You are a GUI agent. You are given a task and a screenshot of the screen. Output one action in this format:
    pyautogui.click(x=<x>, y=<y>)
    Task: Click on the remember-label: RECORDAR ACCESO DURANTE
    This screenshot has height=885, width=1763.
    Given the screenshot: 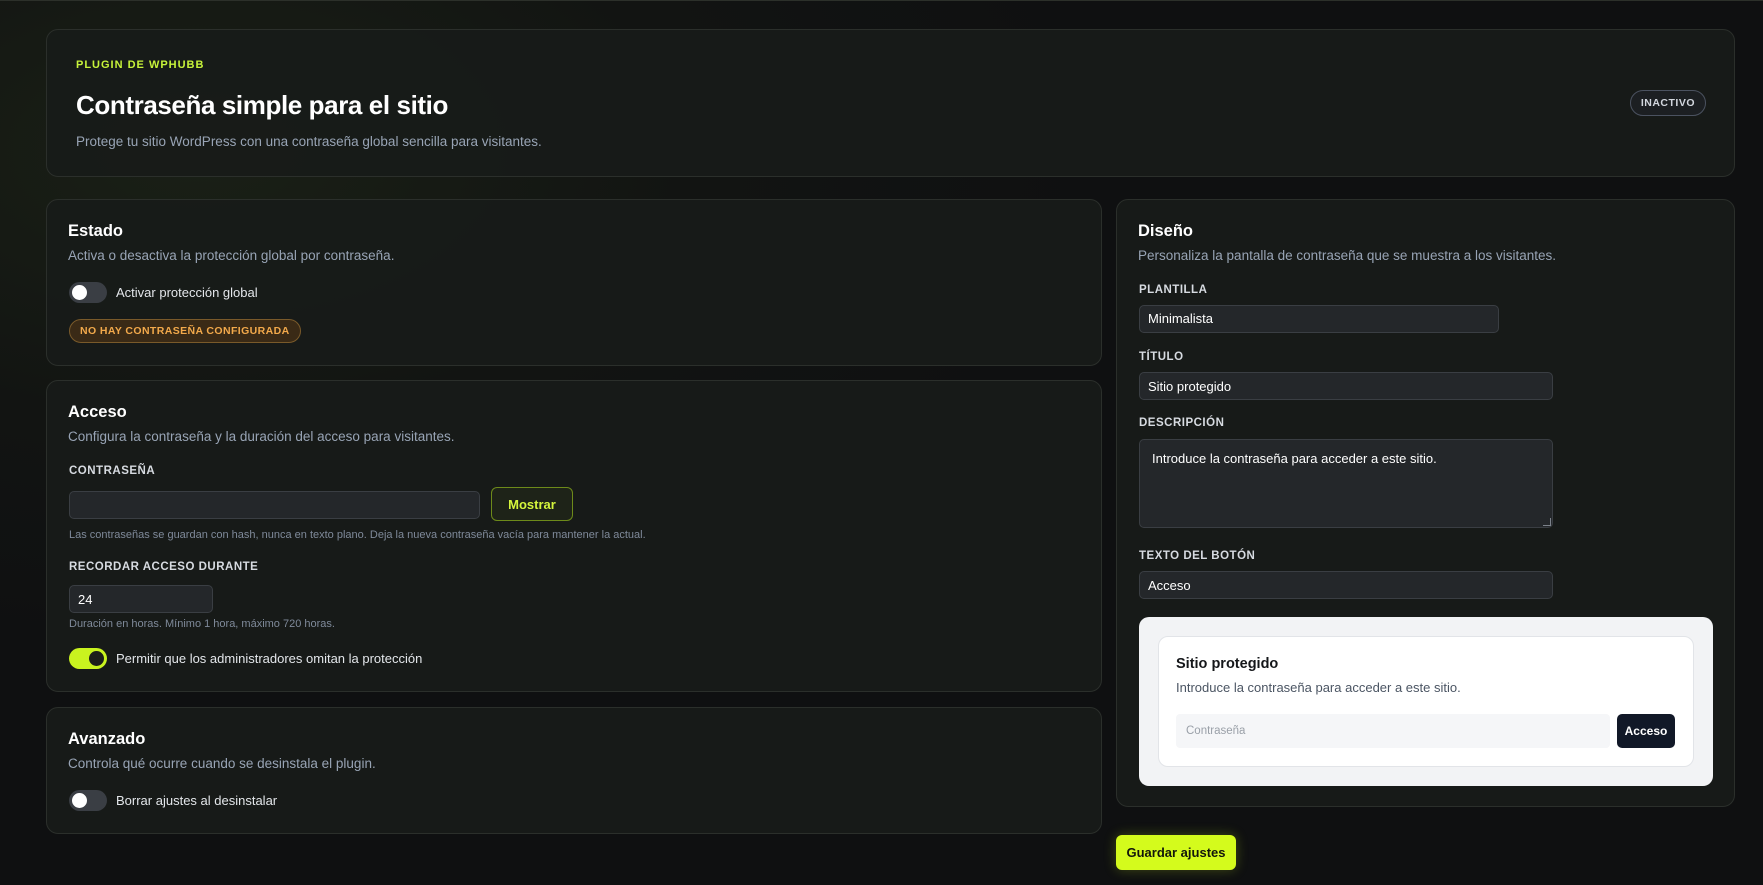 What is the action you would take?
    pyautogui.click(x=164, y=567)
    